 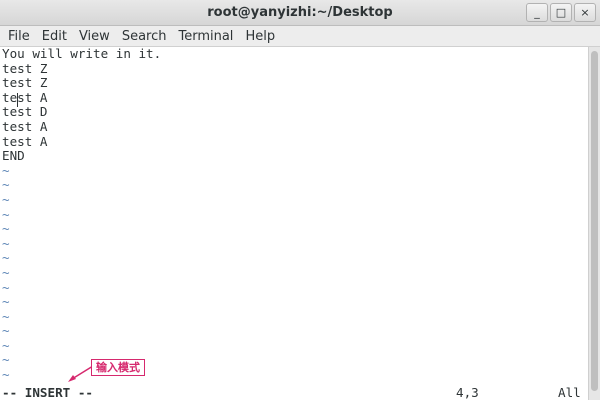 What do you see at coordinates (260, 36) in the screenshot?
I see `menu-item-help: Help` at bounding box center [260, 36].